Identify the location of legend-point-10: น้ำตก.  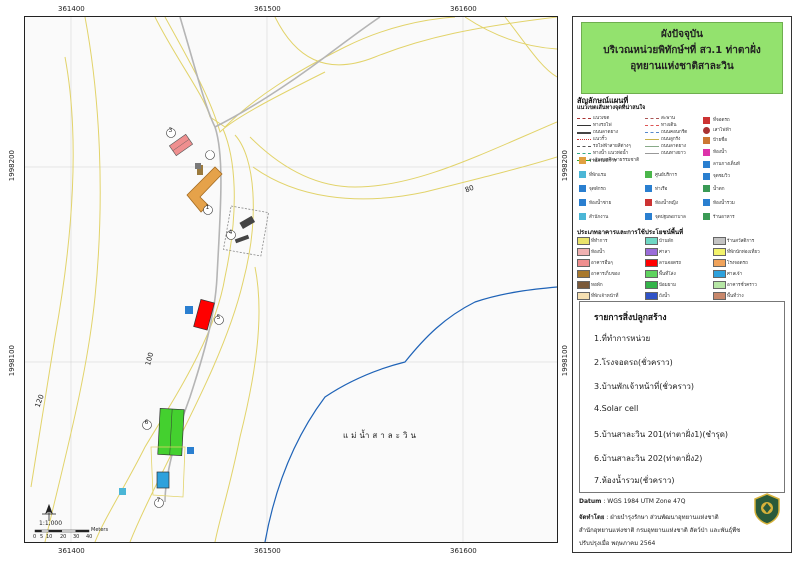
(719, 189).